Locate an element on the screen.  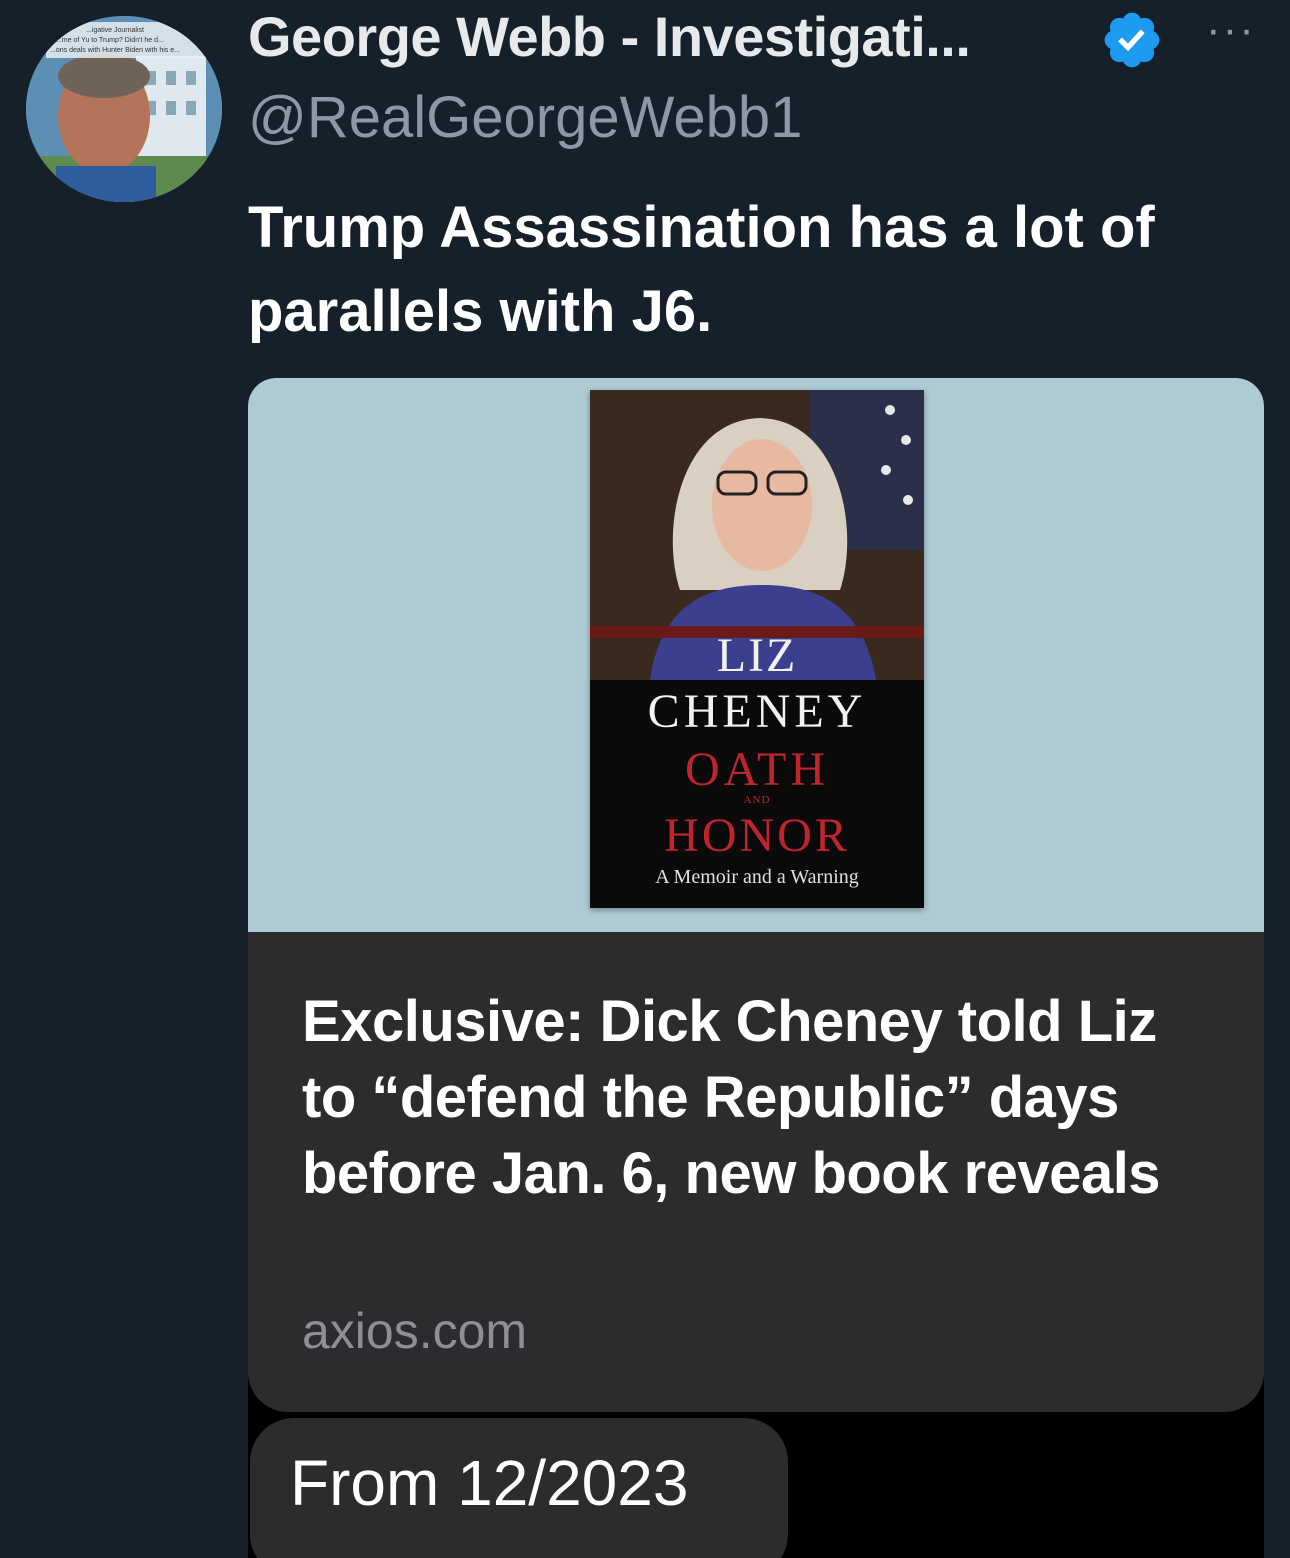
more-horizontal-icon: ··· is located at coordinates (1231, 30).